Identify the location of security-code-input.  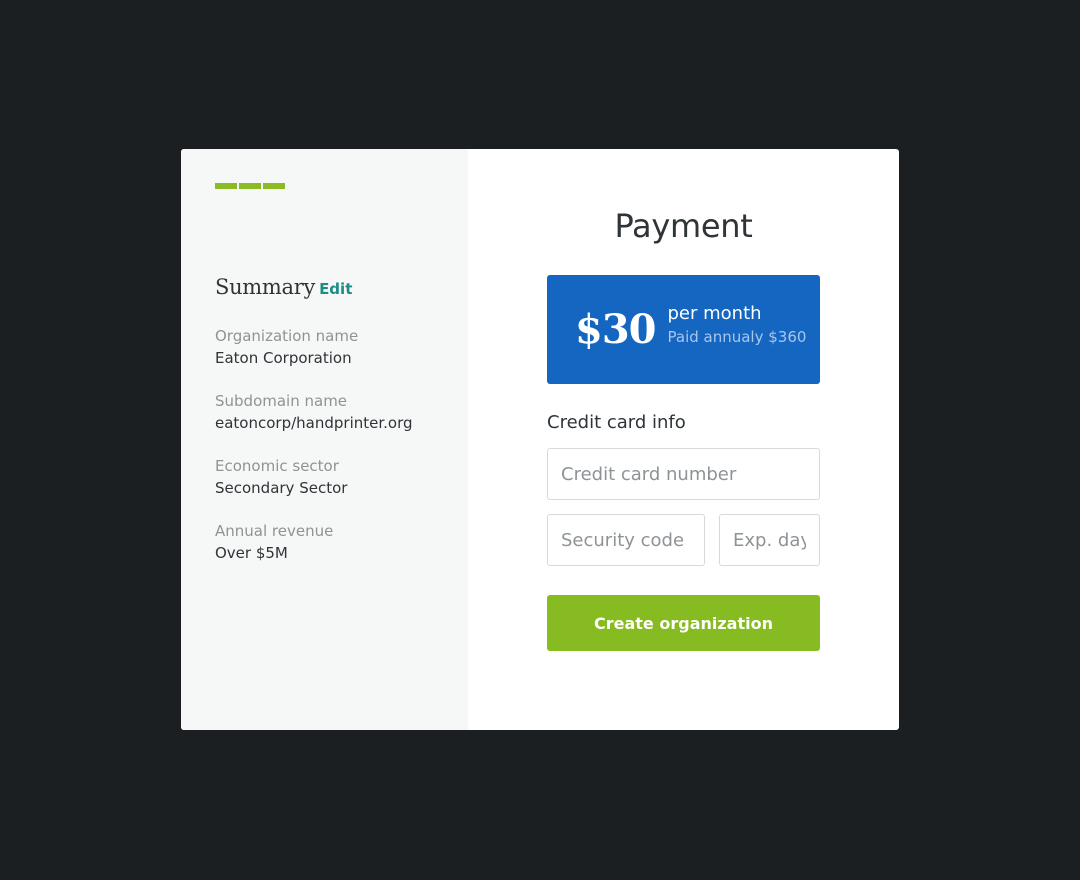
(626, 540).